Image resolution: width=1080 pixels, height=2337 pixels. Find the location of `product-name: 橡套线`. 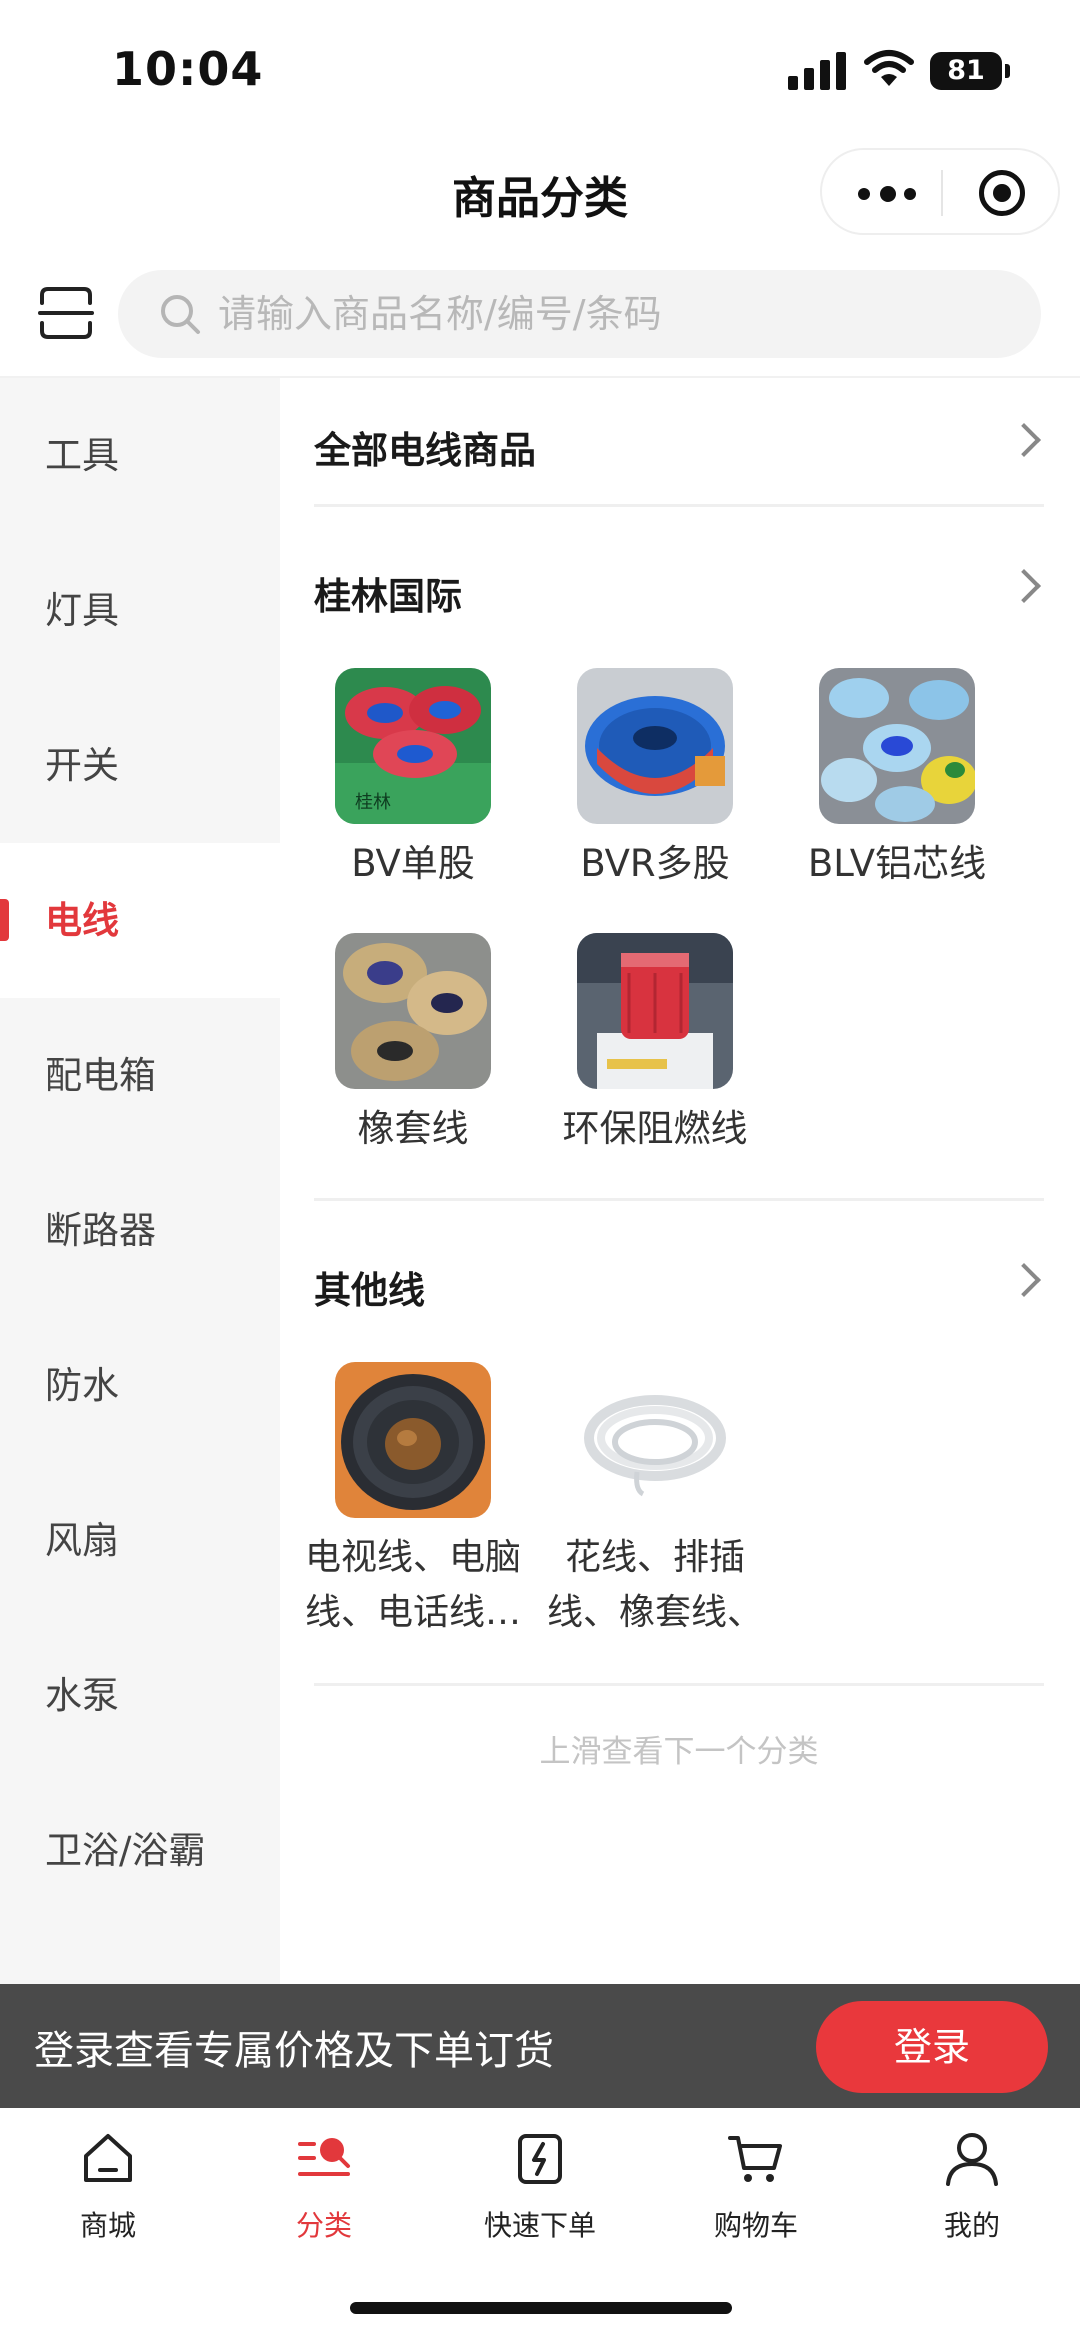

product-name: 橡套线 is located at coordinates (413, 1128).